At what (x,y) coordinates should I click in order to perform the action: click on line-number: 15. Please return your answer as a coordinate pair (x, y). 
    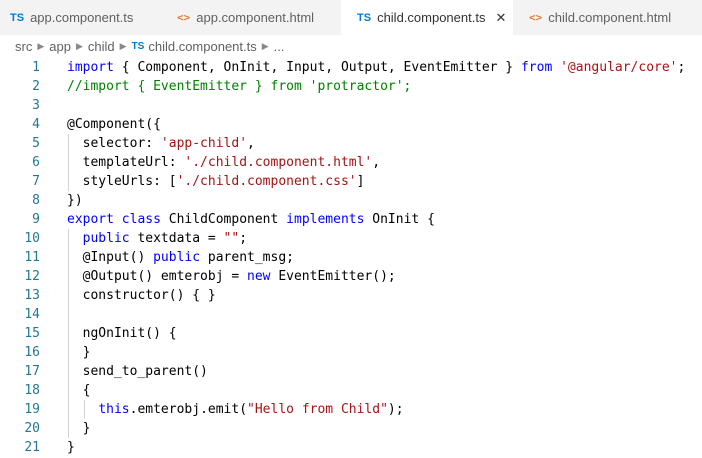
    Looking at the image, I should click on (32, 333).